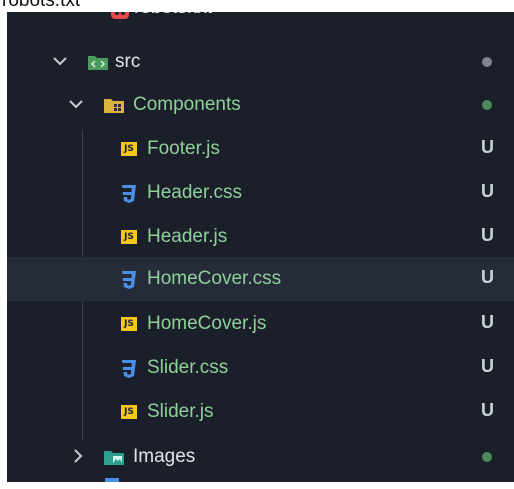 The height and width of the screenshot is (489, 514). I want to click on file-label: Header.js, so click(187, 236).